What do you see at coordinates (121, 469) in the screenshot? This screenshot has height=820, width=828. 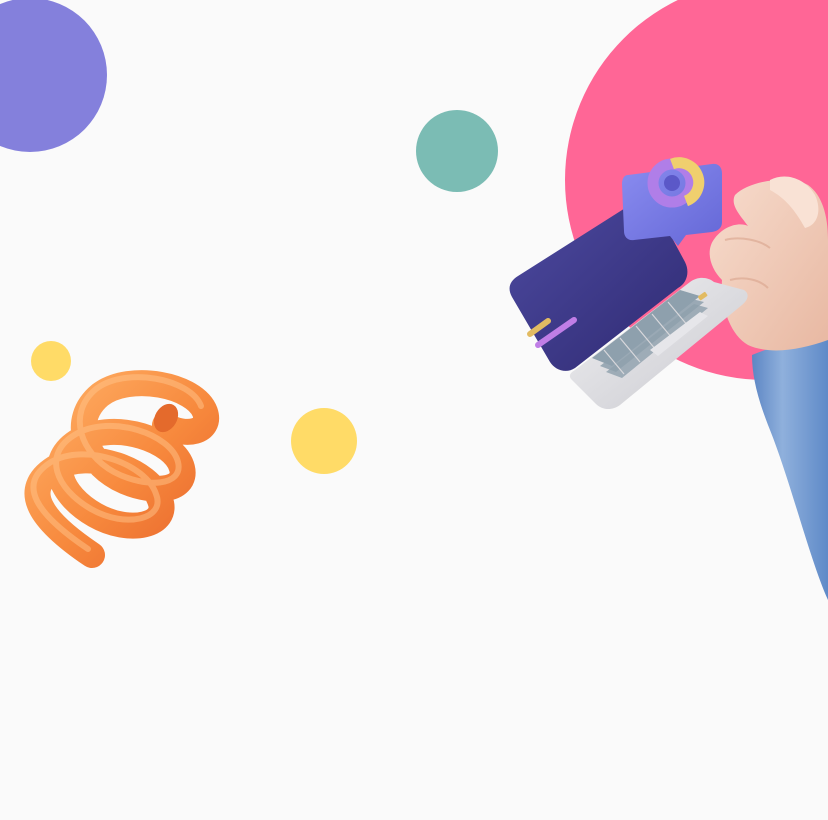 I see `coil-spring-icon` at bounding box center [121, 469].